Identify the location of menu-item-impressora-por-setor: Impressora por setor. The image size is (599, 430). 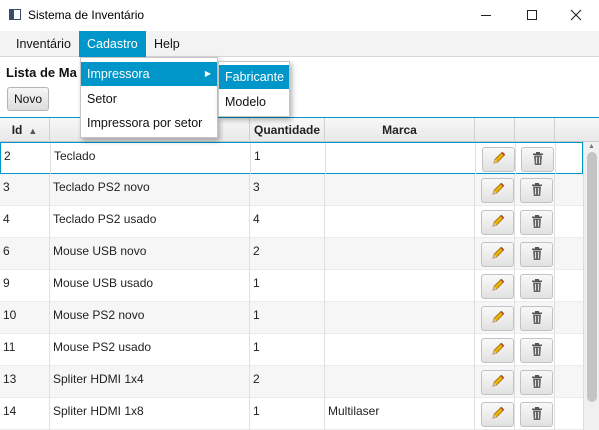
(149, 123).